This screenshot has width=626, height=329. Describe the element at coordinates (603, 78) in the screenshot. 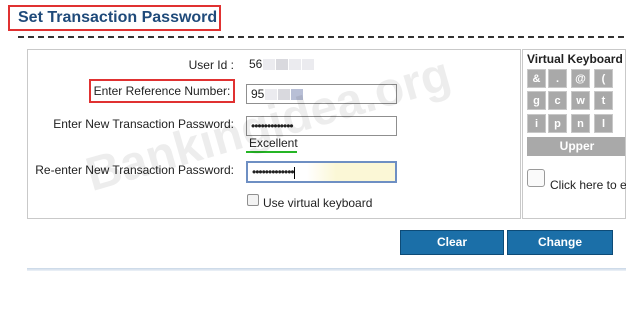

I see `vk-key: (` at that location.